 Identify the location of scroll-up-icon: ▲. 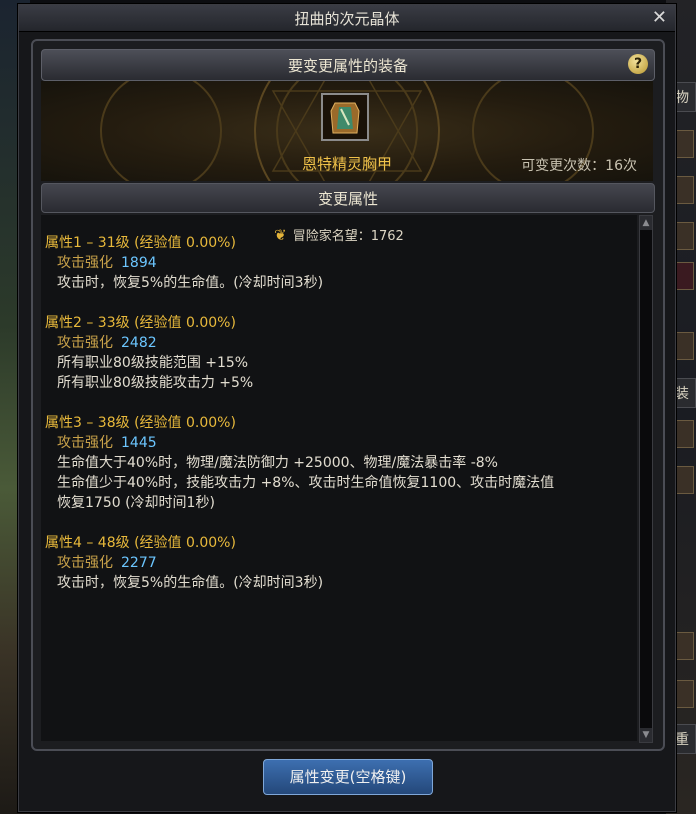
(646, 223).